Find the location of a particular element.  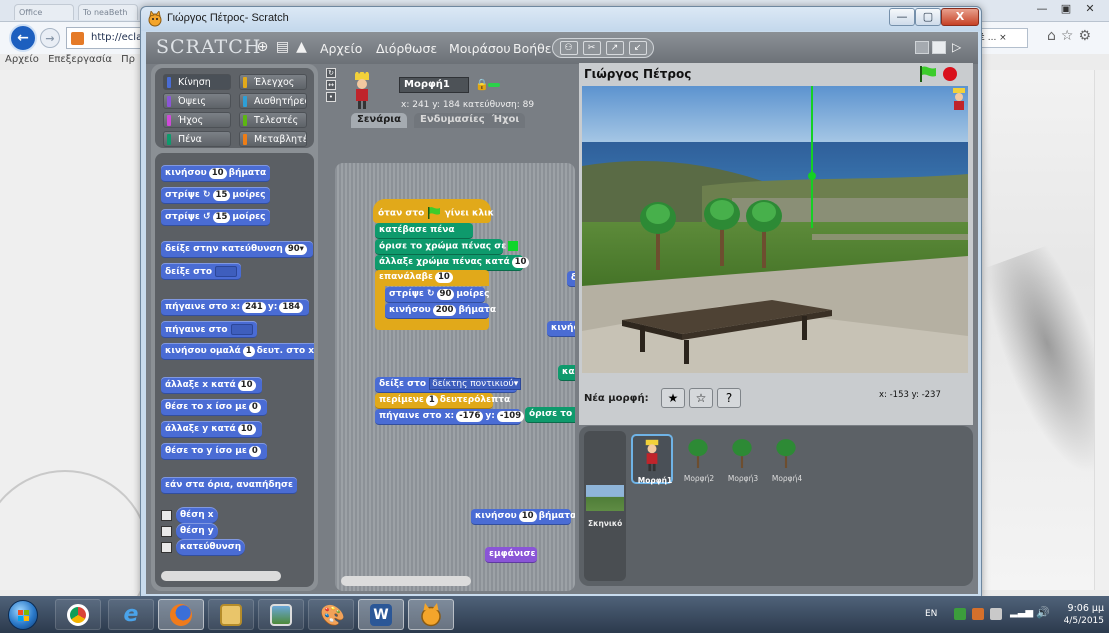

wait-block: περίμενε 1 δευτερόλεπτα is located at coordinates (442, 401).